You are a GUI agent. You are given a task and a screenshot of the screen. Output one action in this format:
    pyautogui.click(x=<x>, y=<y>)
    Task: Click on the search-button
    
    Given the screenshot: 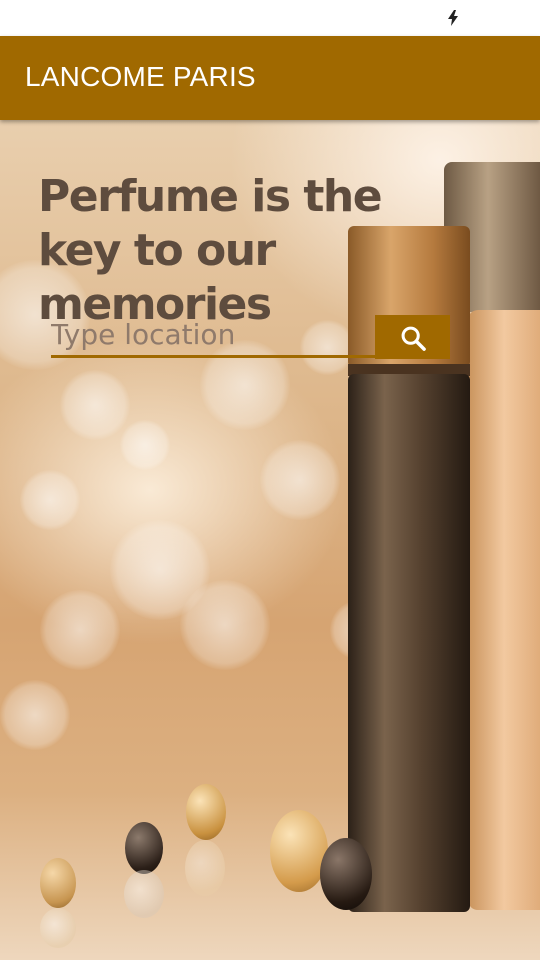 What is the action you would take?
    pyautogui.click(x=412, y=337)
    